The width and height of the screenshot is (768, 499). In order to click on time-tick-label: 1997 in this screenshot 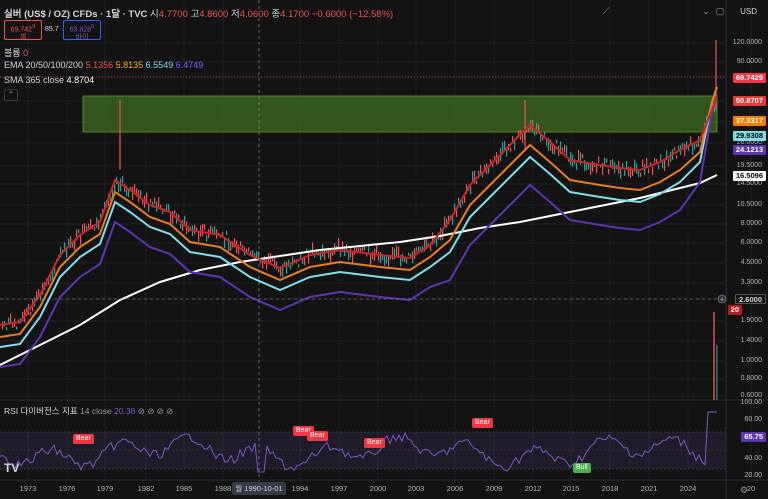, I will do `click(339, 488)`.